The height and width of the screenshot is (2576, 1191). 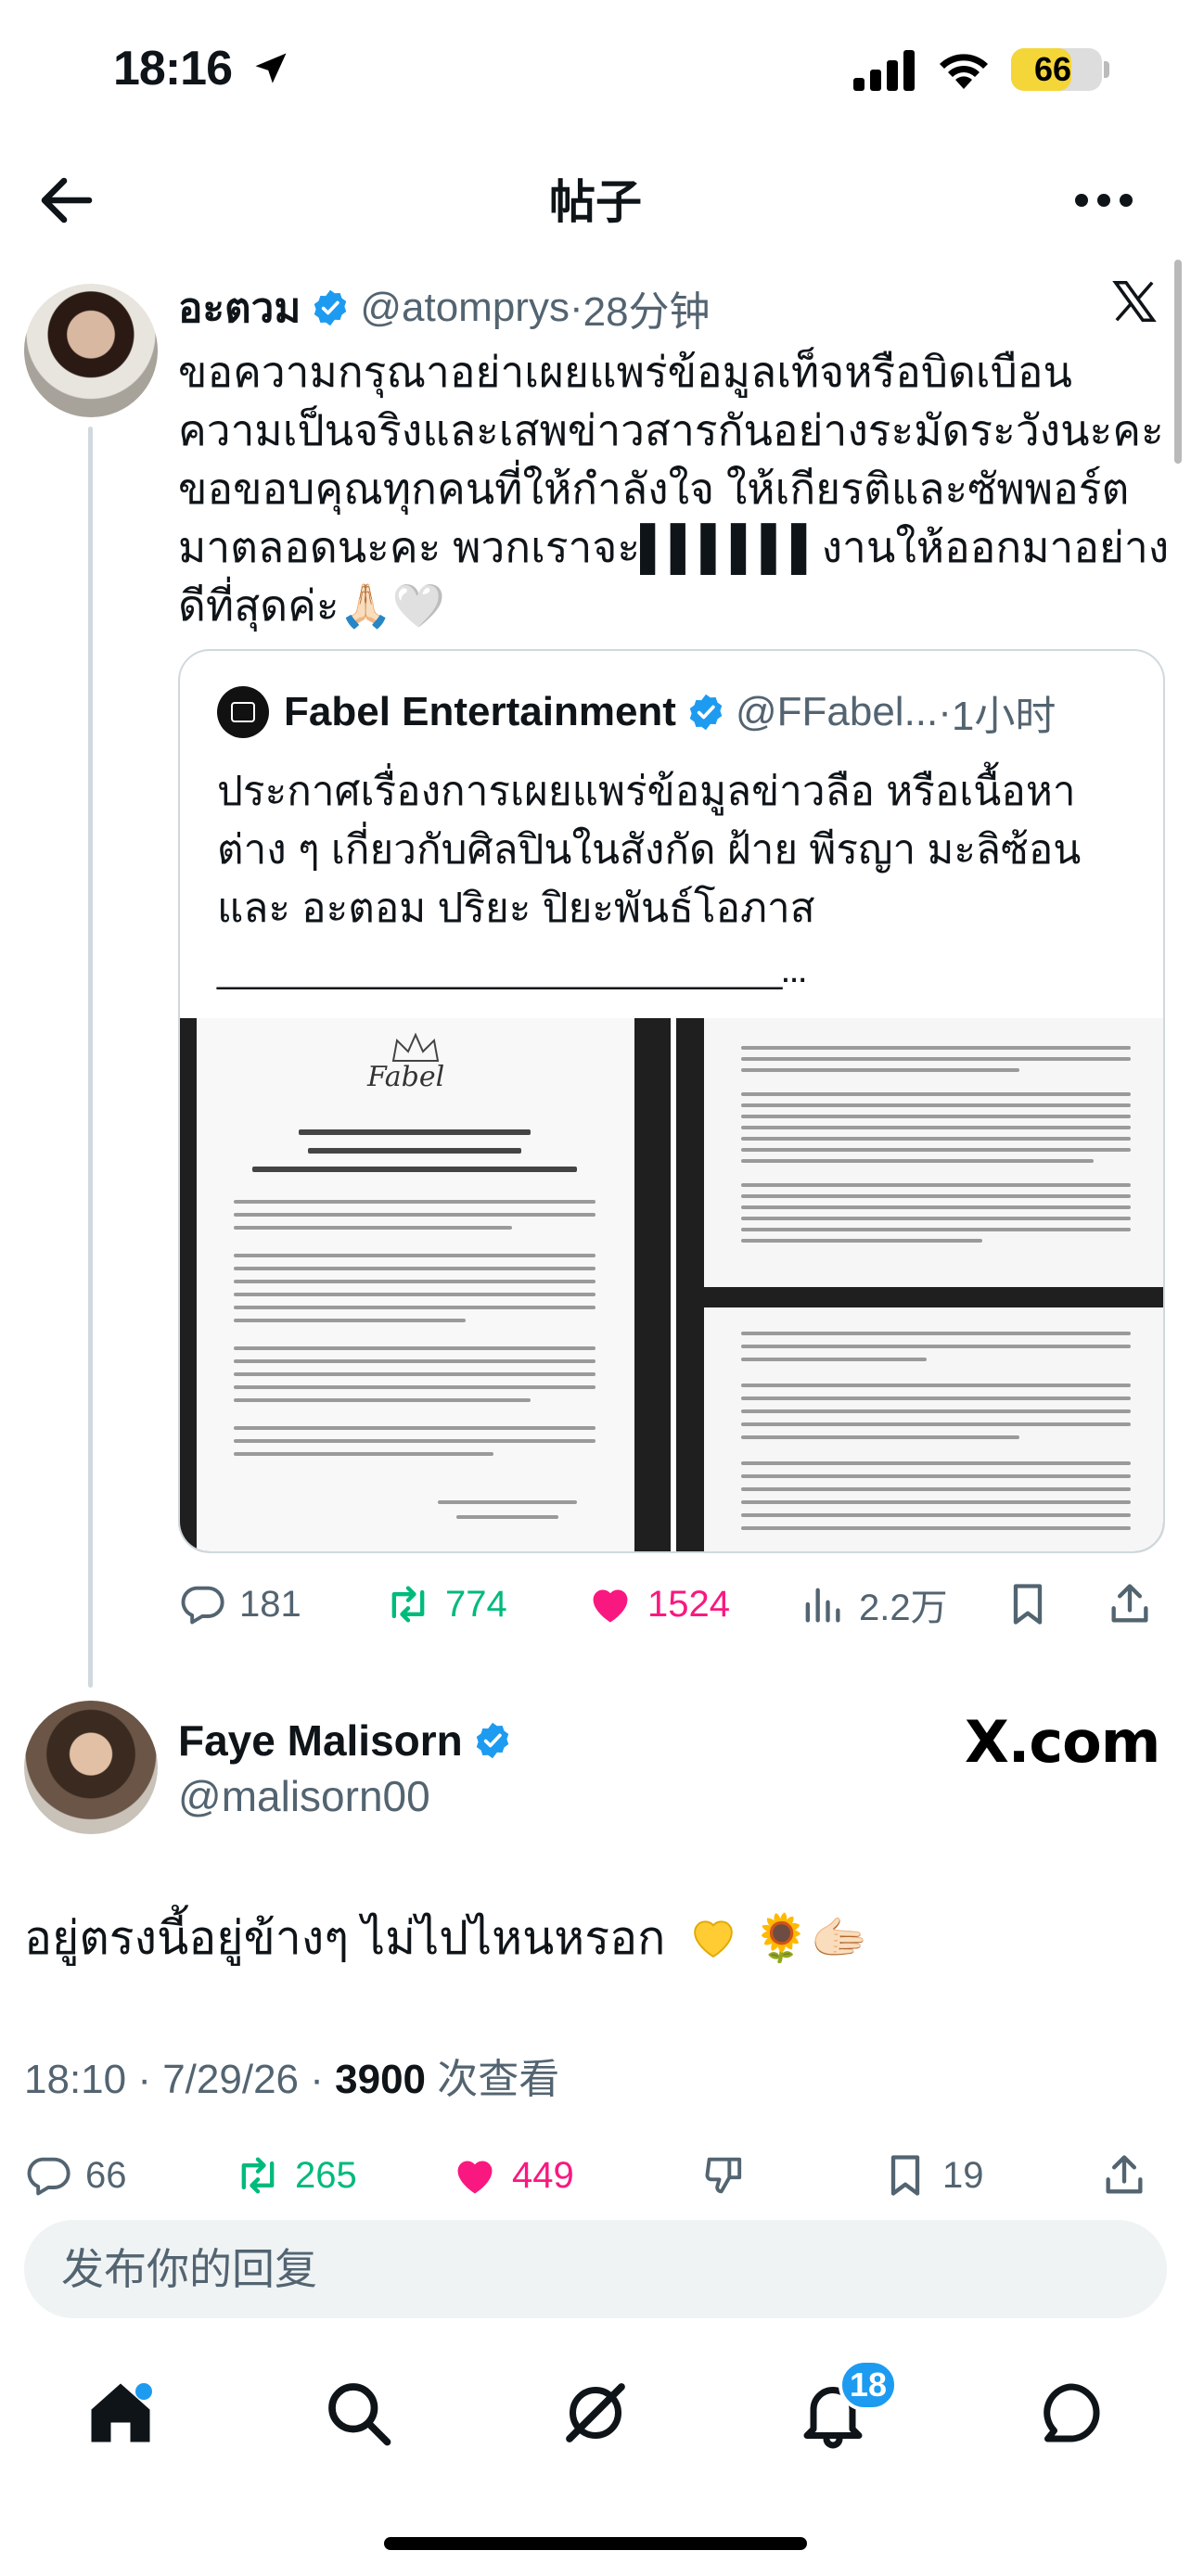 What do you see at coordinates (425, 1284) in the screenshot?
I see `announcement-image-thai: Fabel` at bounding box center [425, 1284].